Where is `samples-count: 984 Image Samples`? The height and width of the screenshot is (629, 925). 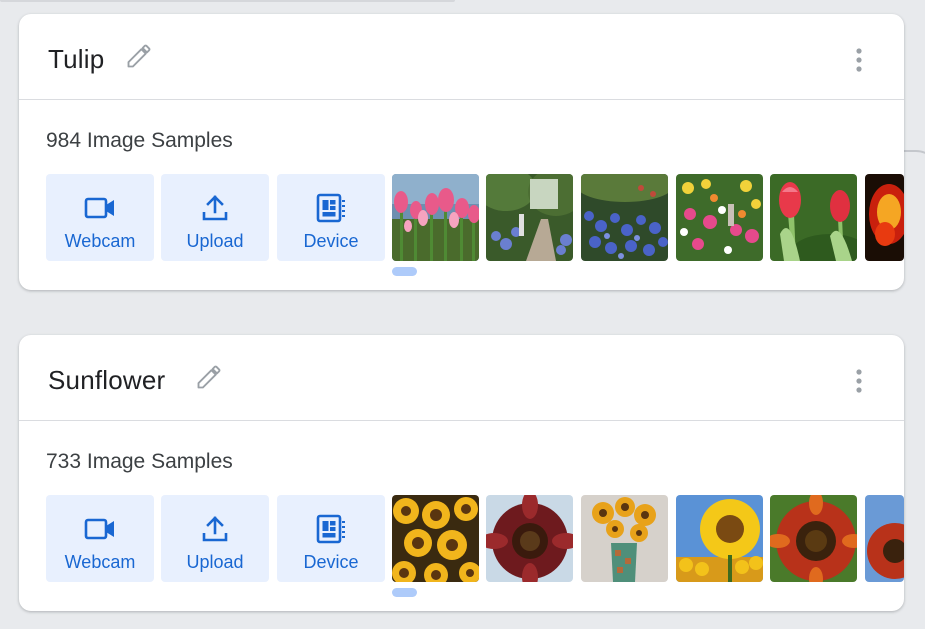
samples-count: 984 Image Samples is located at coordinates (139, 140).